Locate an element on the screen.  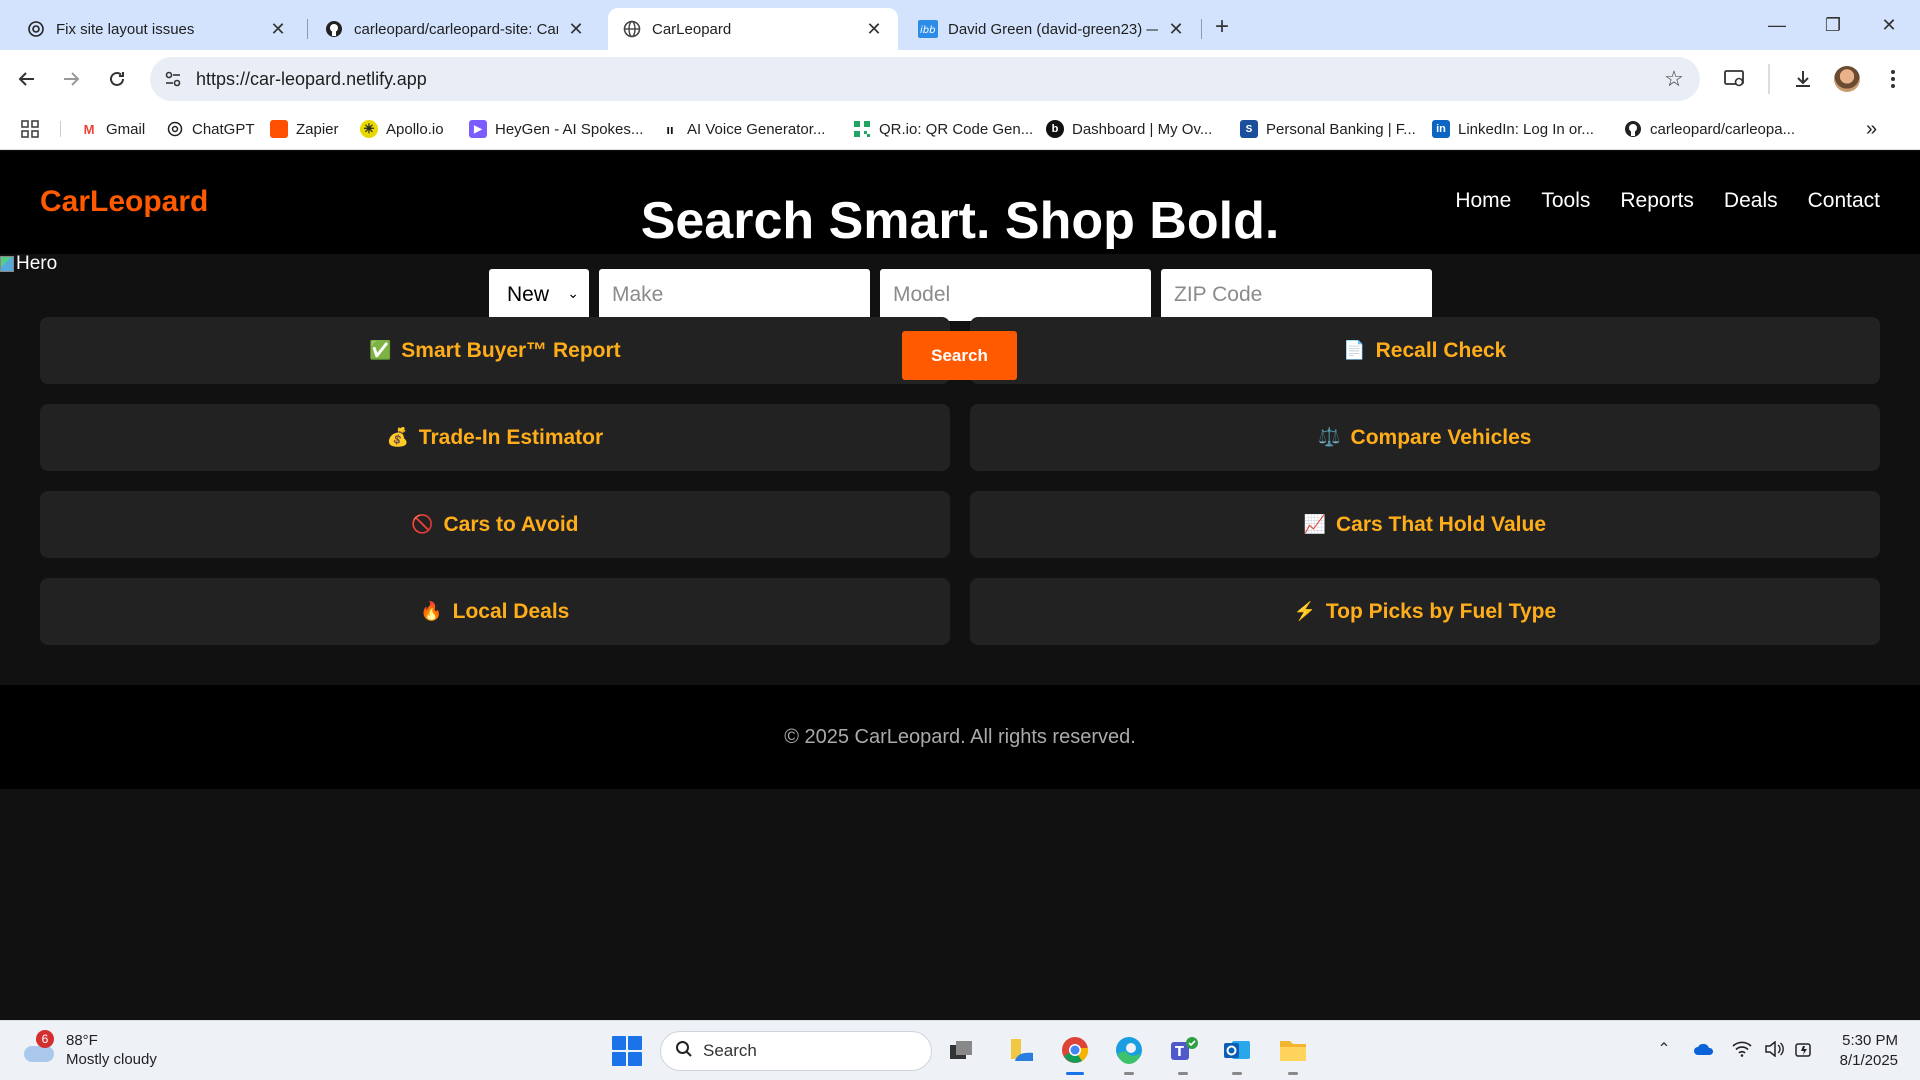
zapier-icon is located at coordinates (279, 129).